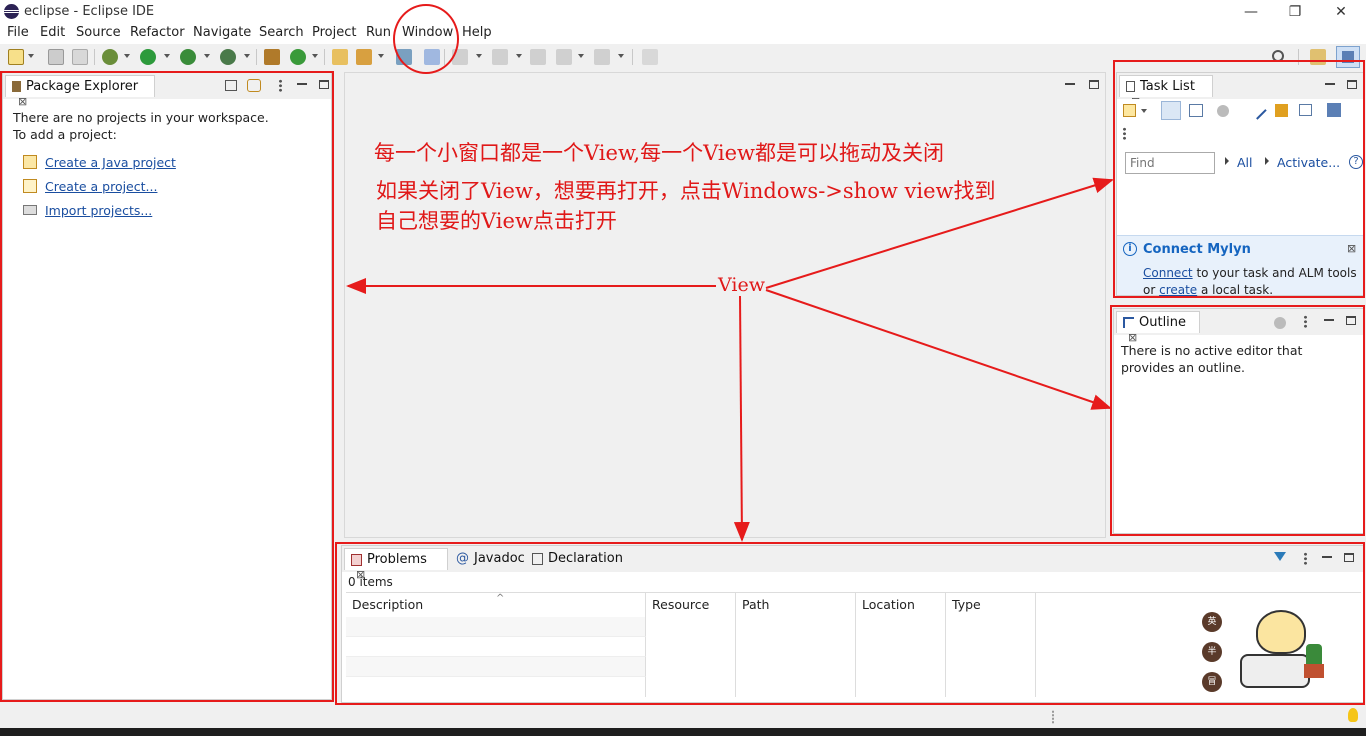  Describe the element at coordinates (340, 57) in the screenshot. I see `open-type-icon` at that location.